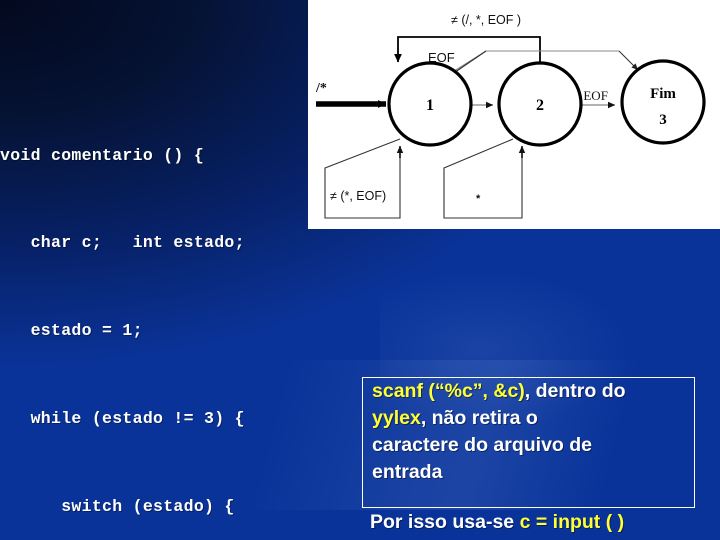 The height and width of the screenshot is (540, 720). I want to click on callout-code-scanf: scanf (“%c”, &c), so click(448, 391).